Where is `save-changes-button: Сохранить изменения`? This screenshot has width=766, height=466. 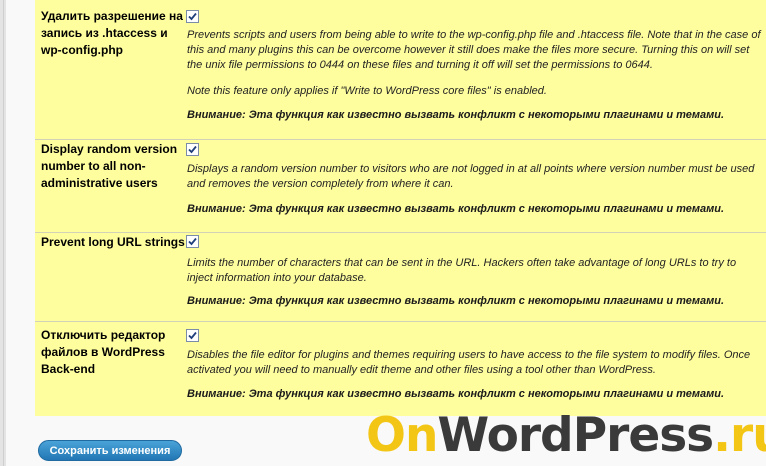 save-changes-button: Сохранить изменения is located at coordinates (110, 450).